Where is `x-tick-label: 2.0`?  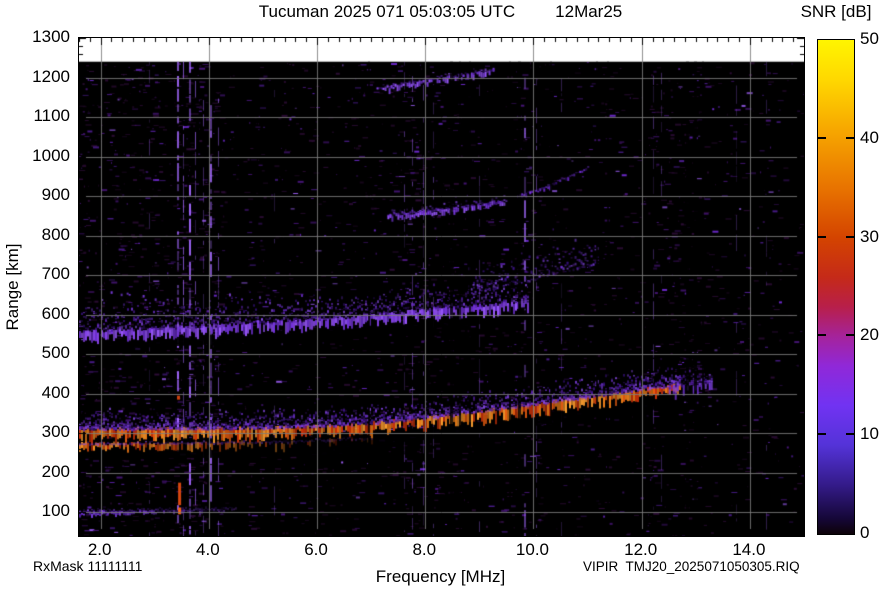 x-tick-label: 2.0 is located at coordinates (99, 549).